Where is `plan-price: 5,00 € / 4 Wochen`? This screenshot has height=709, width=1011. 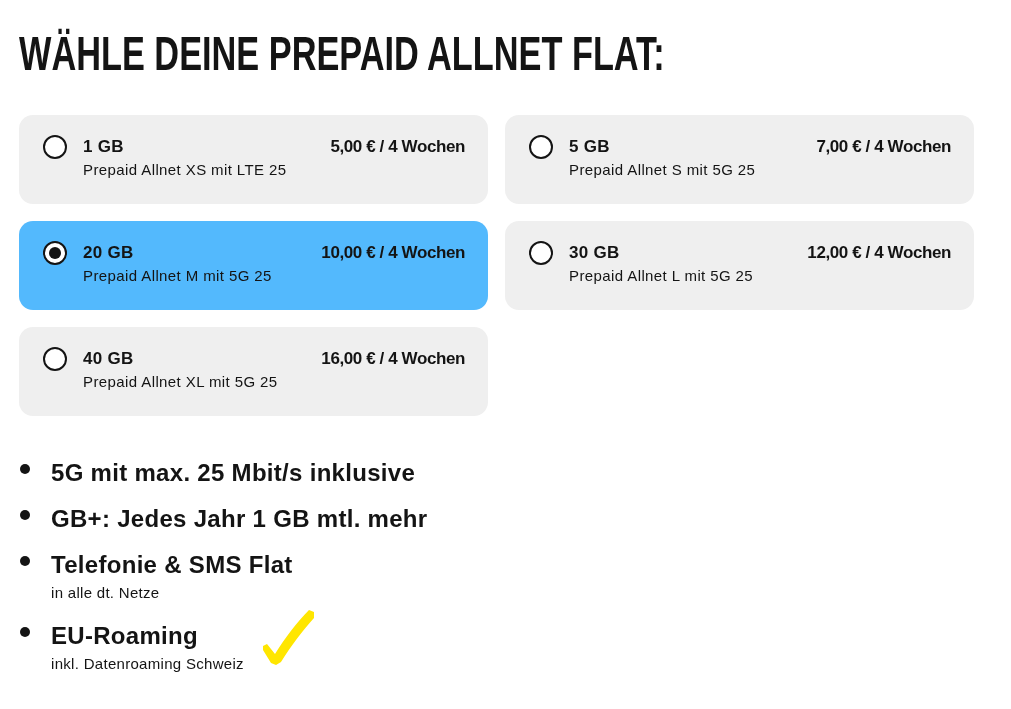 plan-price: 5,00 € / 4 Wochen is located at coordinates (397, 147).